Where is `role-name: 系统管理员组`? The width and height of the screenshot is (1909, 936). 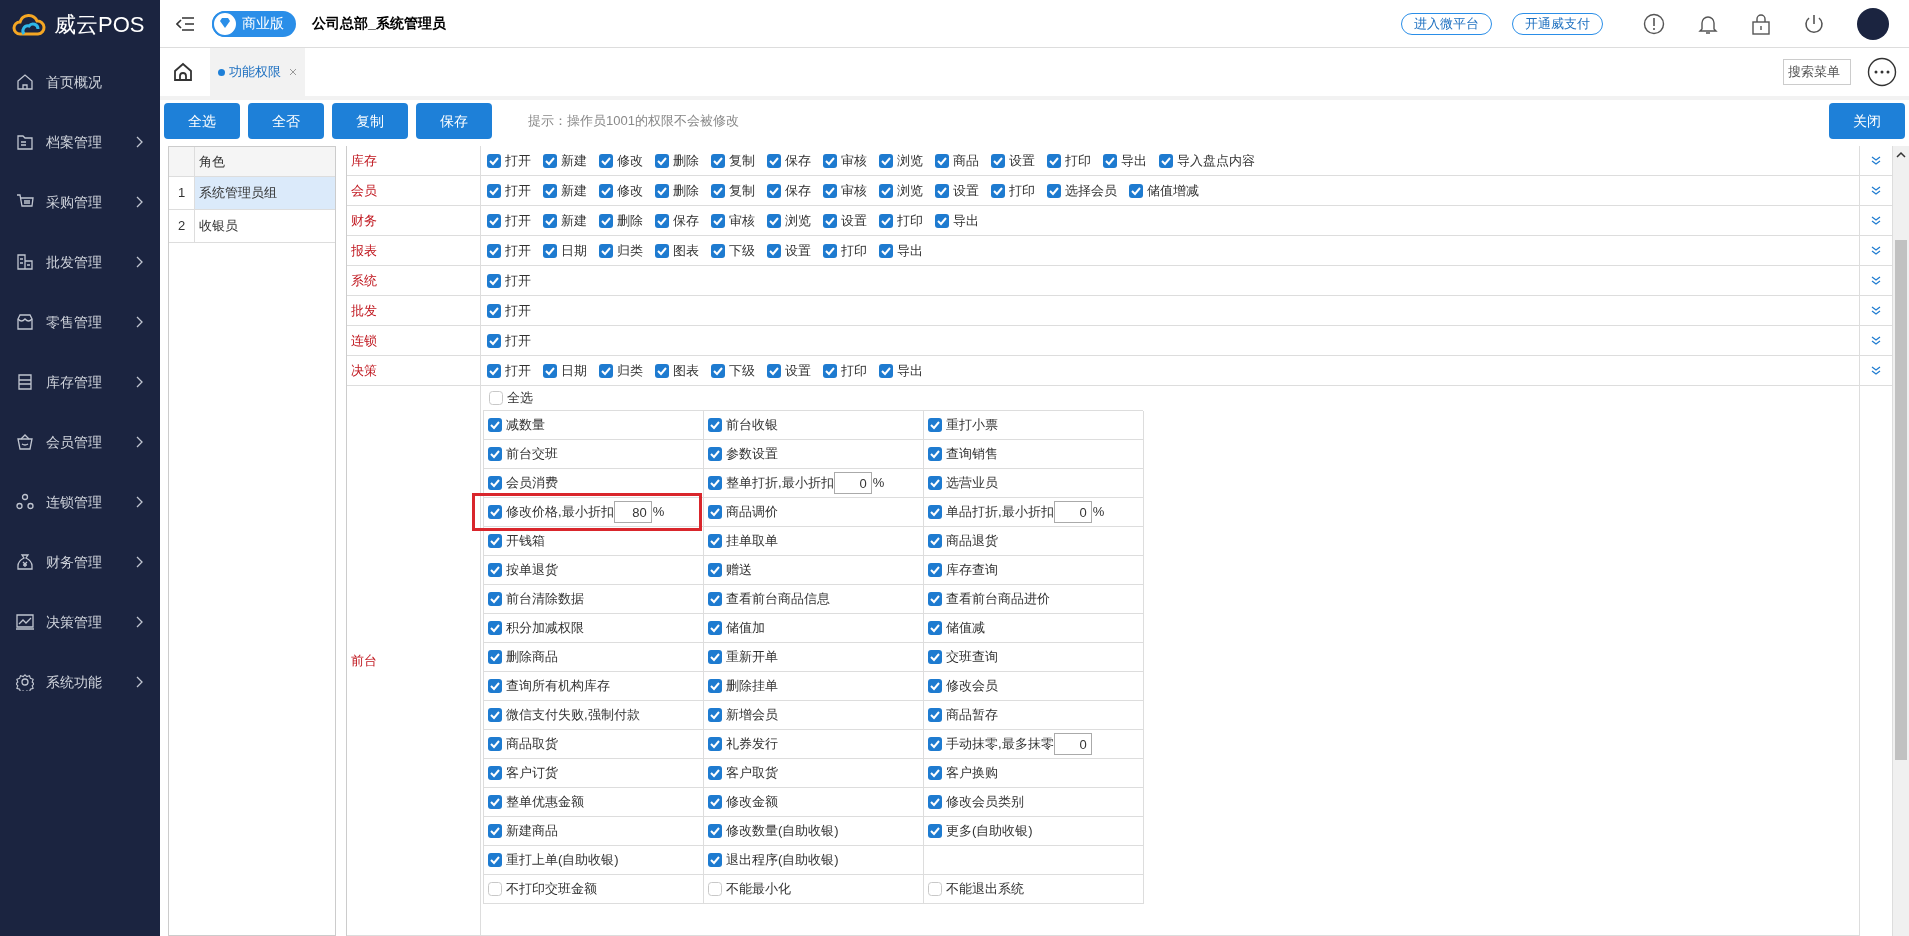
role-name: 系统管理员组 is located at coordinates (265, 193).